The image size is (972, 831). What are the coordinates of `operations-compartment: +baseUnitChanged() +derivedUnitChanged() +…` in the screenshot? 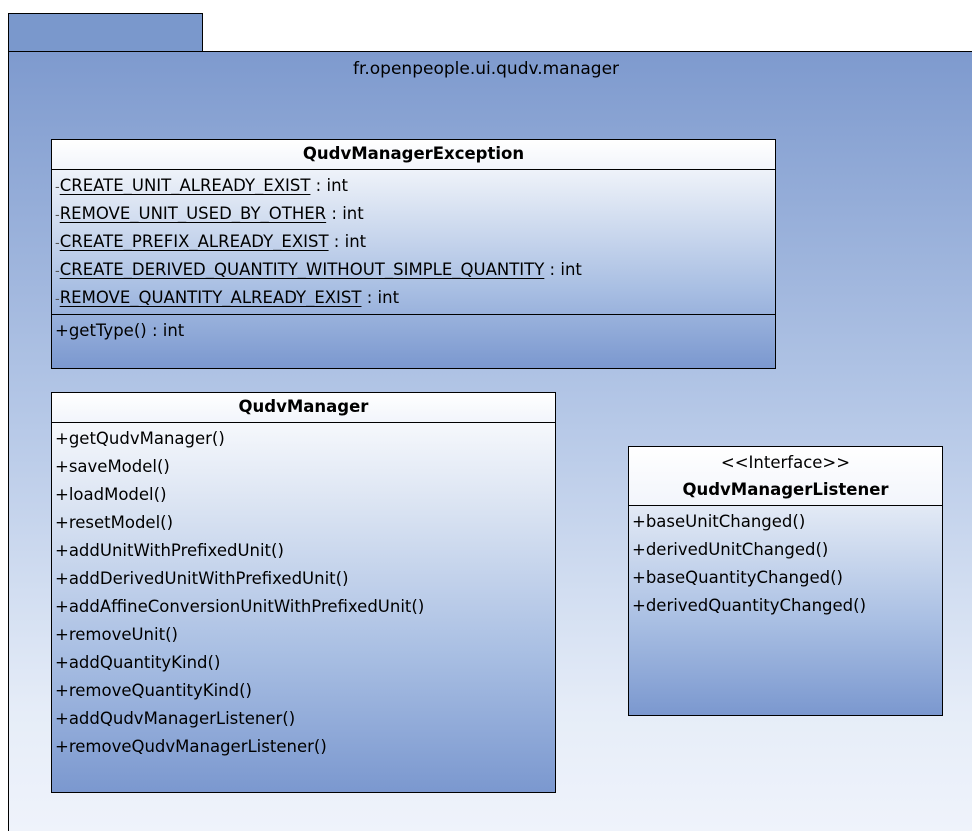 It's located at (785, 564).